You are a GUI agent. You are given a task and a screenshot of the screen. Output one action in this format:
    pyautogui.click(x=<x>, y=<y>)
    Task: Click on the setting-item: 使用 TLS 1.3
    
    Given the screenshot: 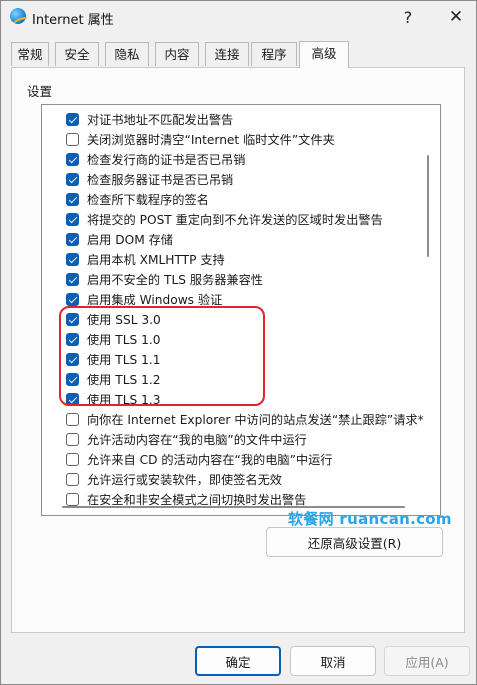 What is the action you would take?
    pyautogui.click(x=113, y=399)
    